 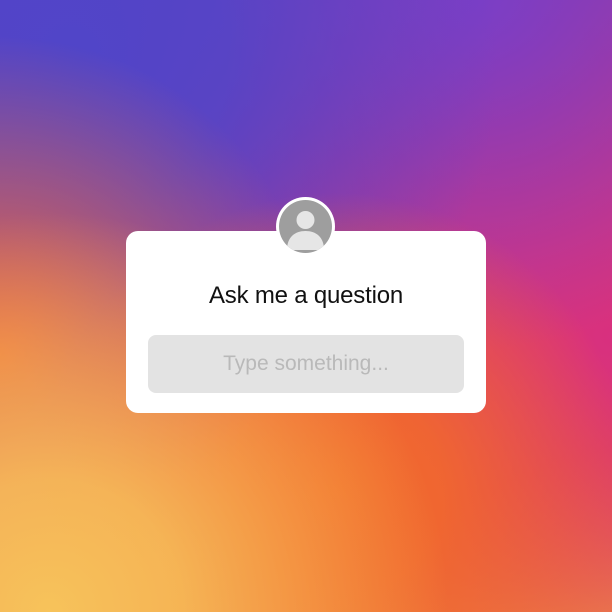 I want to click on user-avatar-icon, so click(x=305, y=226).